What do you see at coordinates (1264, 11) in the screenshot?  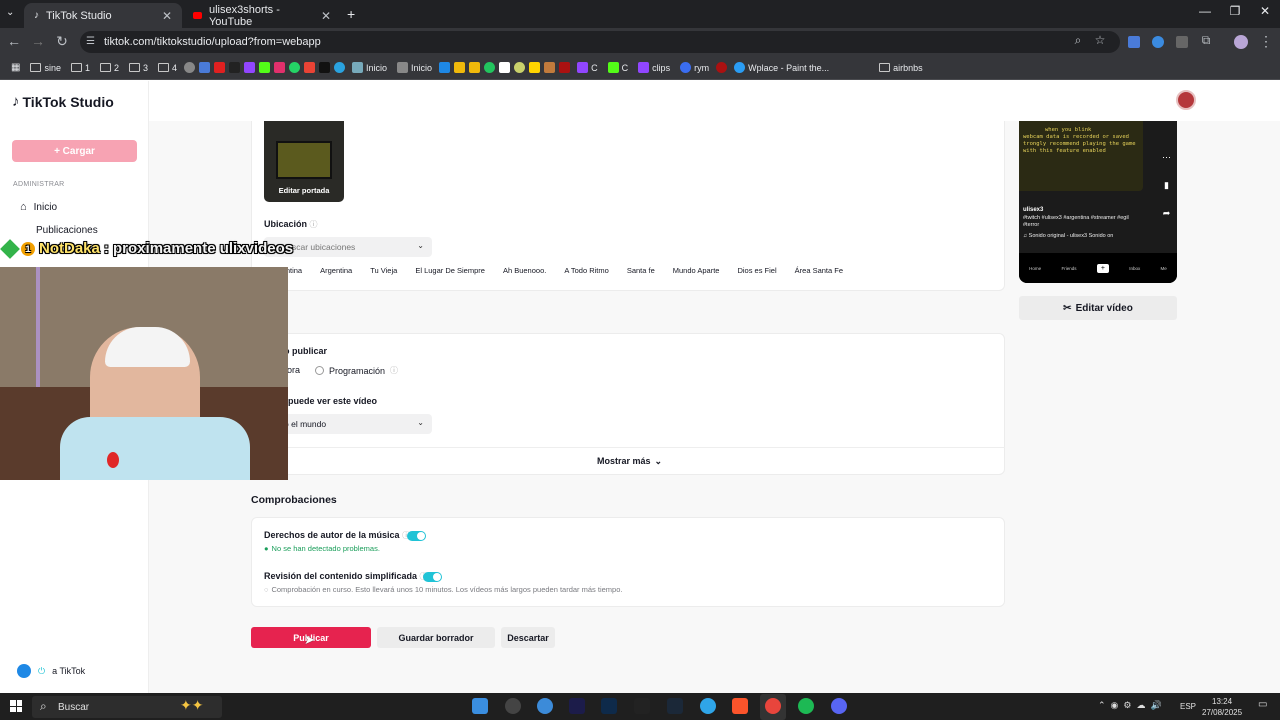 I see `close-window-icon: ✕` at bounding box center [1264, 11].